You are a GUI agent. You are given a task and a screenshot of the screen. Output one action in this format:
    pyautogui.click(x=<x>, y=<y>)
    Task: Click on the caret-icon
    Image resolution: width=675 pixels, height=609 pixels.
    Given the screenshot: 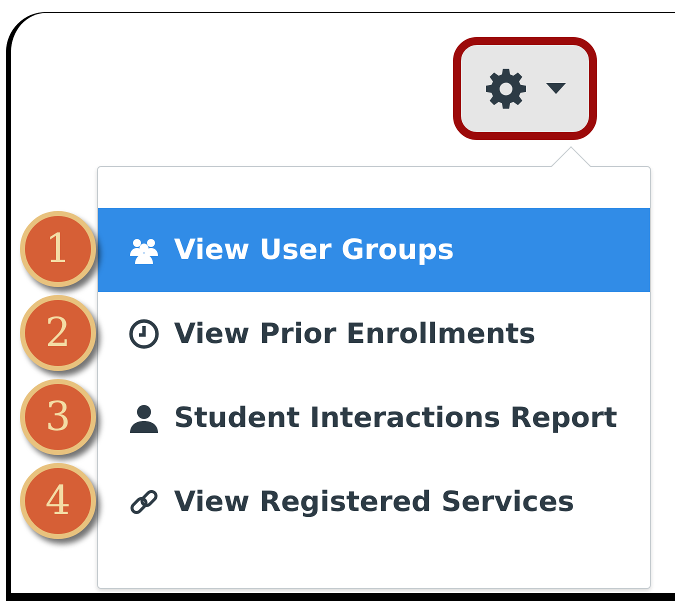 What is the action you would take?
    pyautogui.click(x=556, y=88)
    